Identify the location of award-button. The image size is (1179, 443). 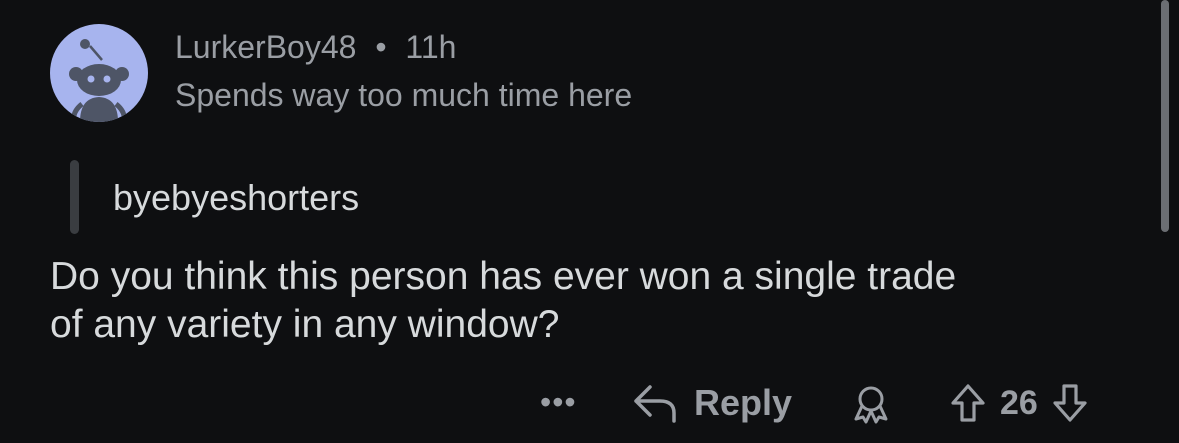
(871, 406).